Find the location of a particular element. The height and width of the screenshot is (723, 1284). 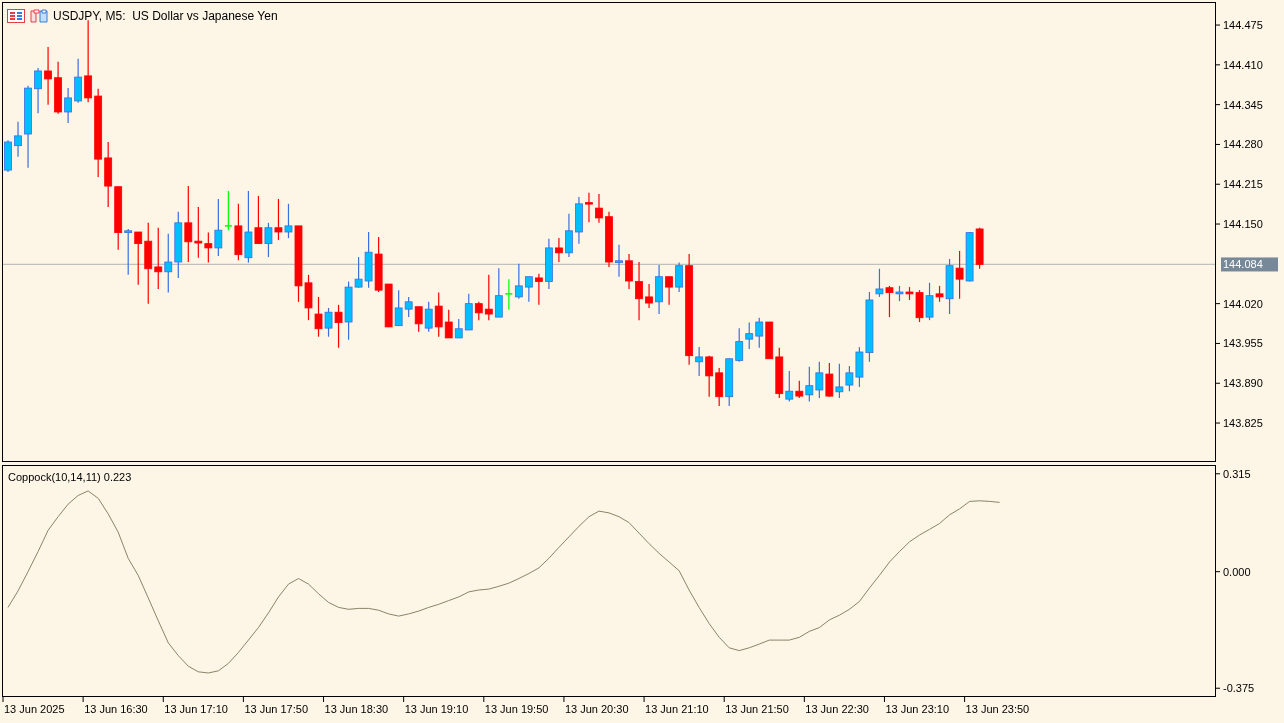

axis-label: 144.280 is located at coordinates (1243, 144).